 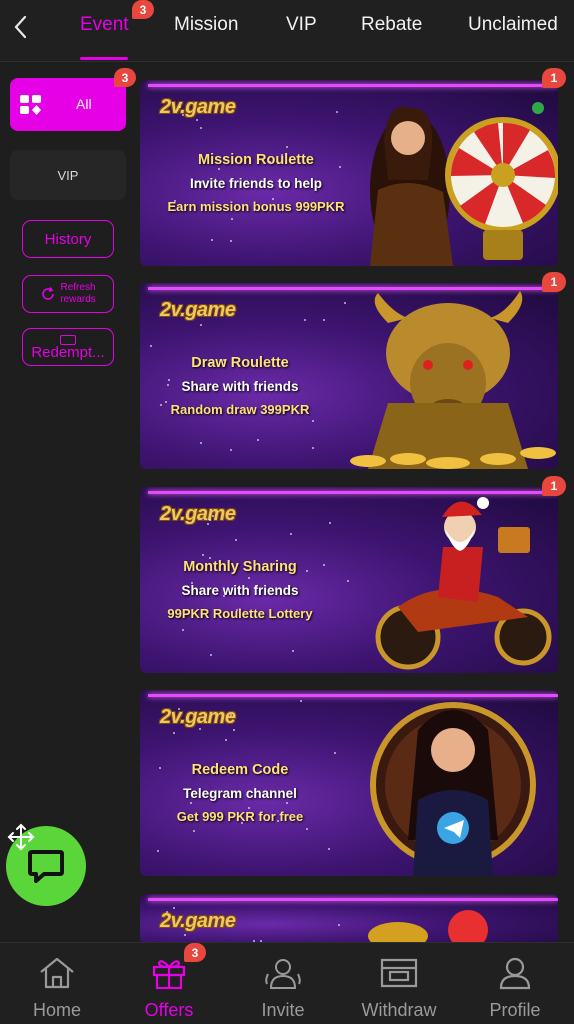 What do you see at coordinates (391, 27) in the screenshot?
I see `tab-rebate: Rebate` at bounding box center [391, 27].